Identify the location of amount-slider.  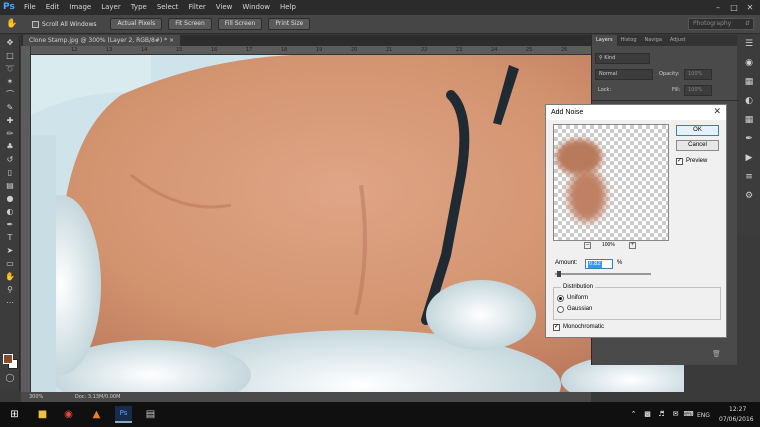
(603, 274).